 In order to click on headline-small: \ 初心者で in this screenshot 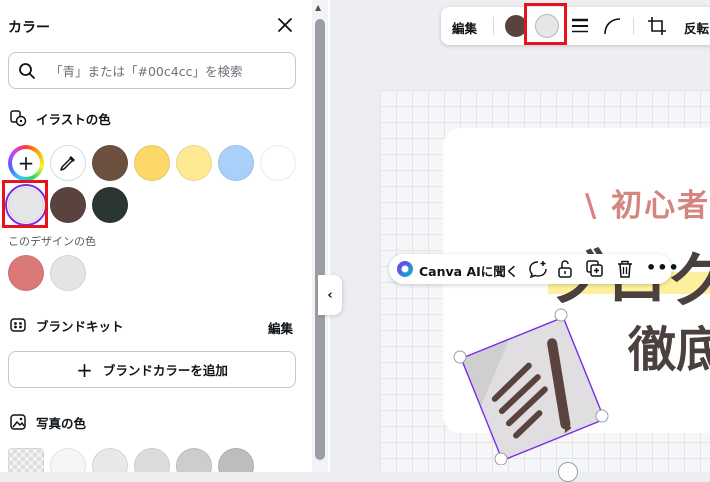, I will do `click(647, 206)`.